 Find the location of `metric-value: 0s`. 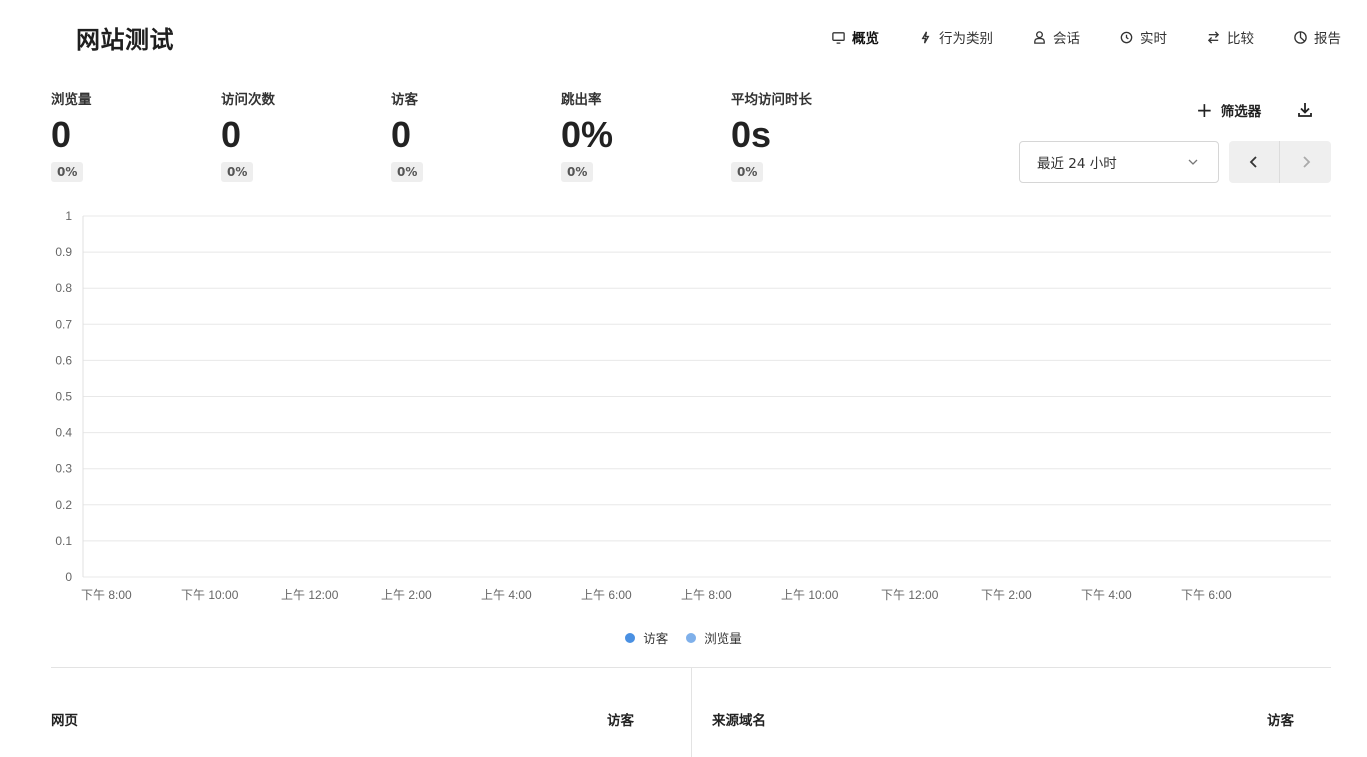

metric-value: 0s is located at coordinates (751, 134).